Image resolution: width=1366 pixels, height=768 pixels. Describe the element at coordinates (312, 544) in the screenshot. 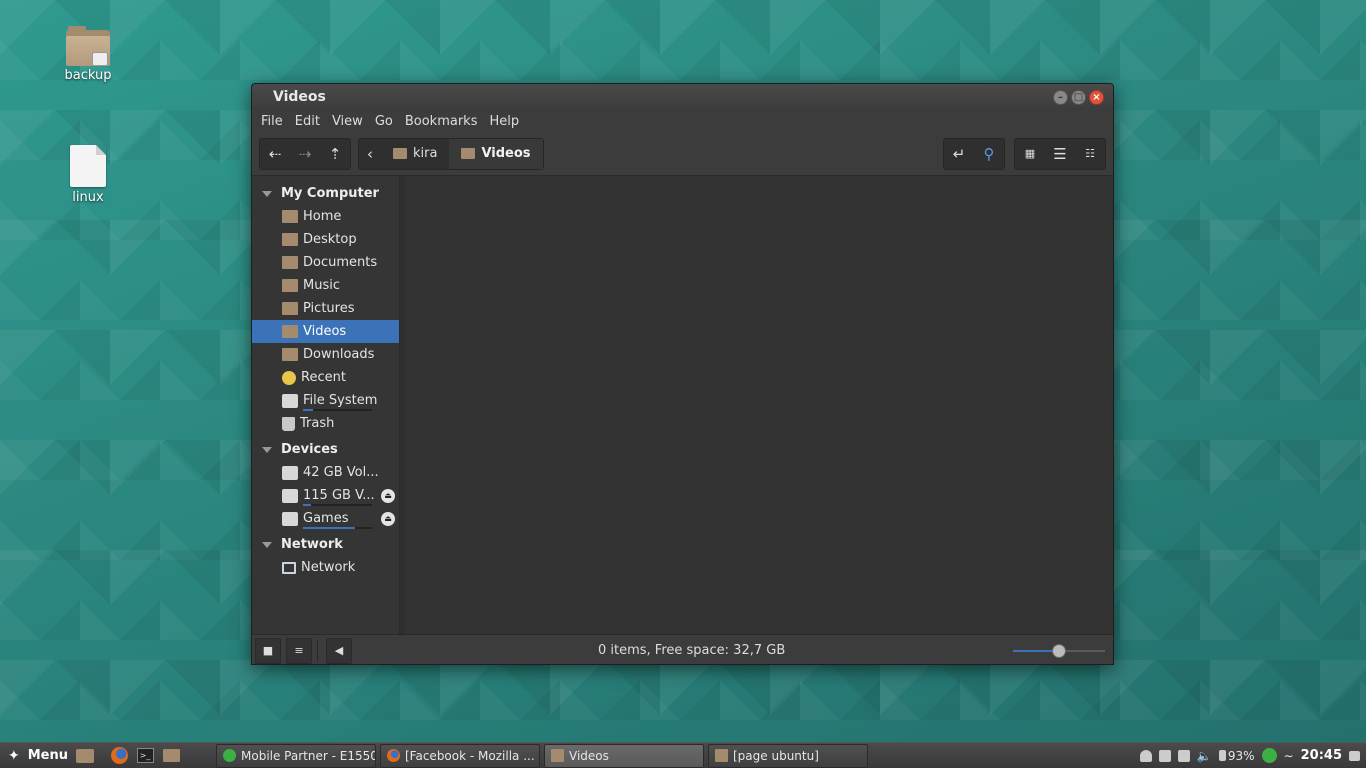

I see `section-title: Network` at that location.